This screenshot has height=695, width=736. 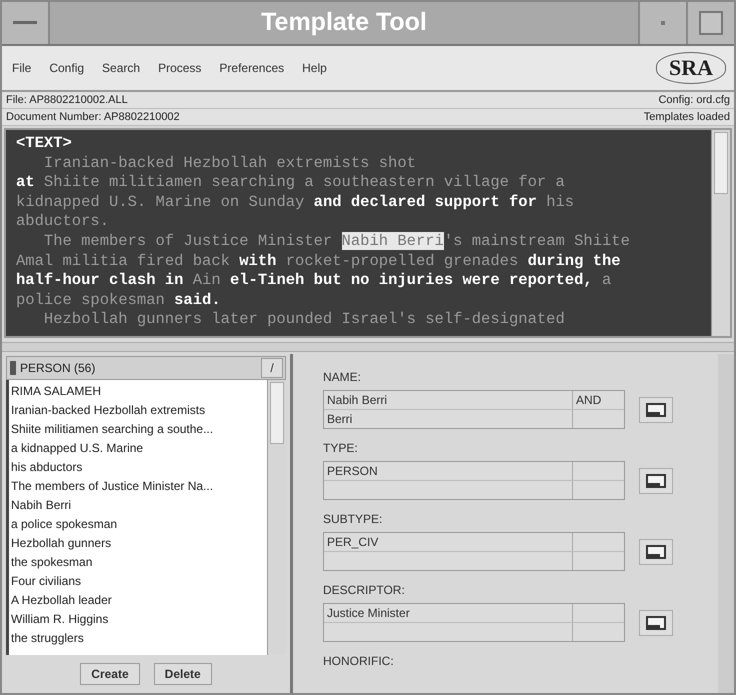 What do you see at coordinates (138, 410) in the screenshot?
I see `list-item: Iranian-backed Hezbollah extremists` at bounding box center [138, 410].